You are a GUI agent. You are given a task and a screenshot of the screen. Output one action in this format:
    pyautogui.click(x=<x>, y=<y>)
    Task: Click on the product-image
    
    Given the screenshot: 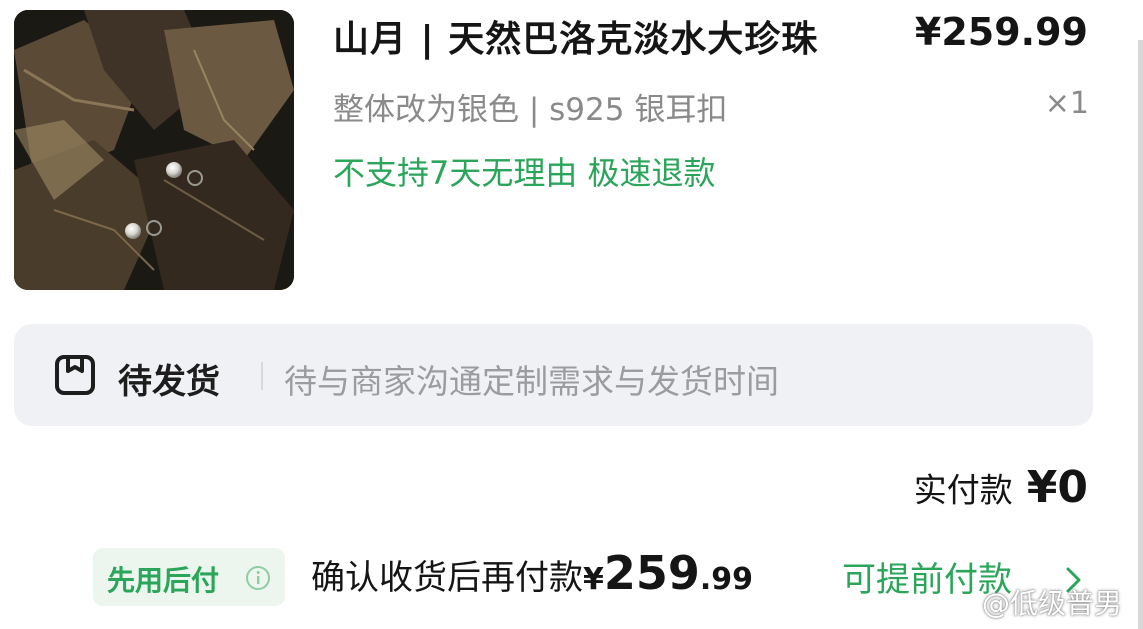 What is the action you would take?
    pyautogui.click(x=154, y=150)
    